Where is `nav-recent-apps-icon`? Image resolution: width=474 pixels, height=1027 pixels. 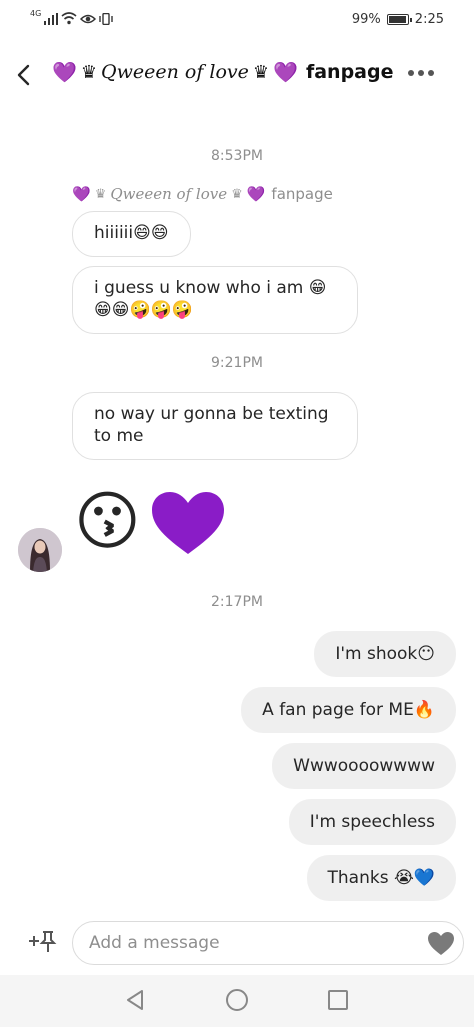 nav-recent-apps-icon is located at coordinates (338, 1000).